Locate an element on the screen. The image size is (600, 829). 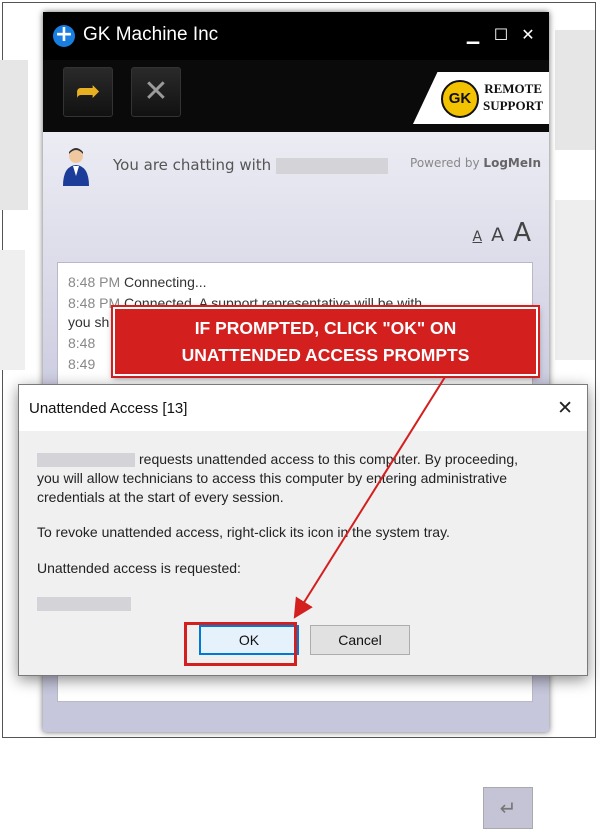
callout-arrow is located at coordinates (369, 497).